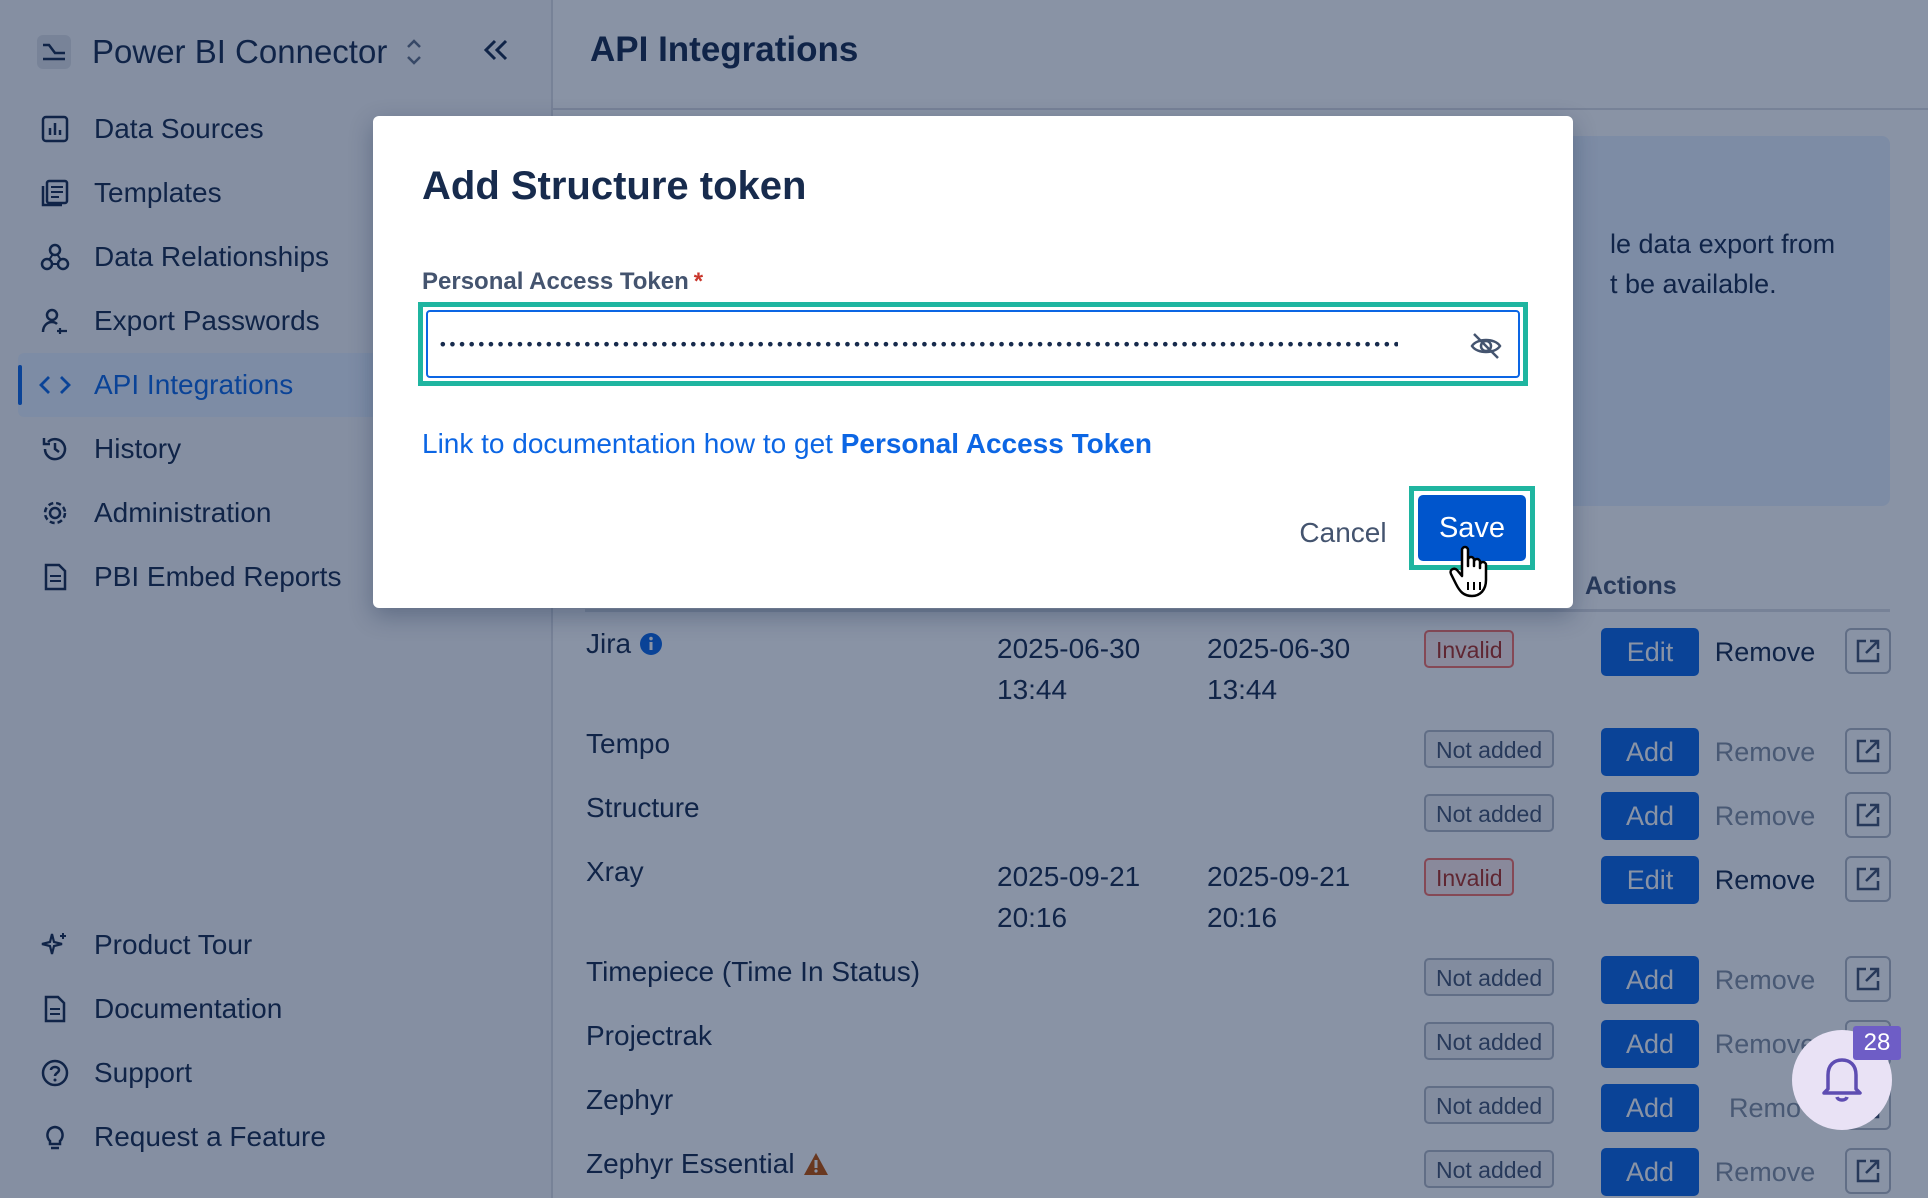 This screenshot has height=1198, width=1928. I want to click on hand-pointer-cursor-icon, so click(1471, 570).